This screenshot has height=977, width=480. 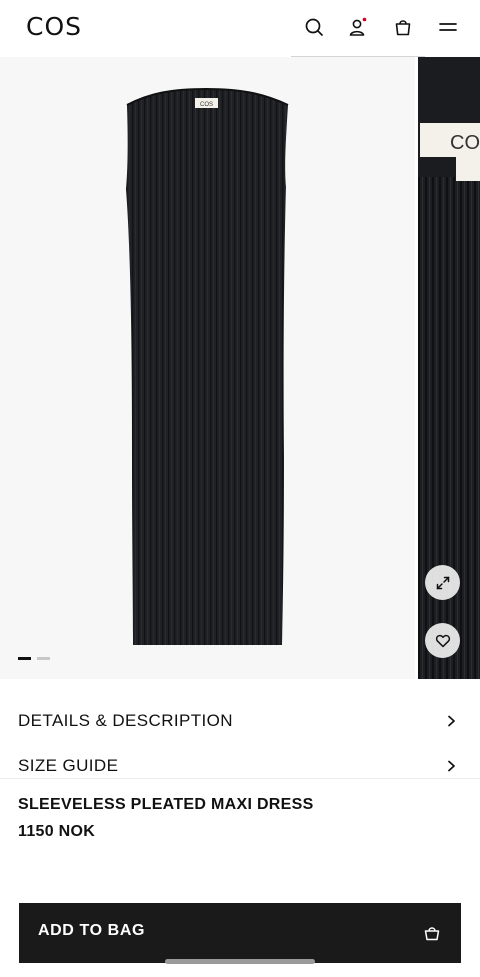 I want to click on account-icon, so click(x=358, y=27).